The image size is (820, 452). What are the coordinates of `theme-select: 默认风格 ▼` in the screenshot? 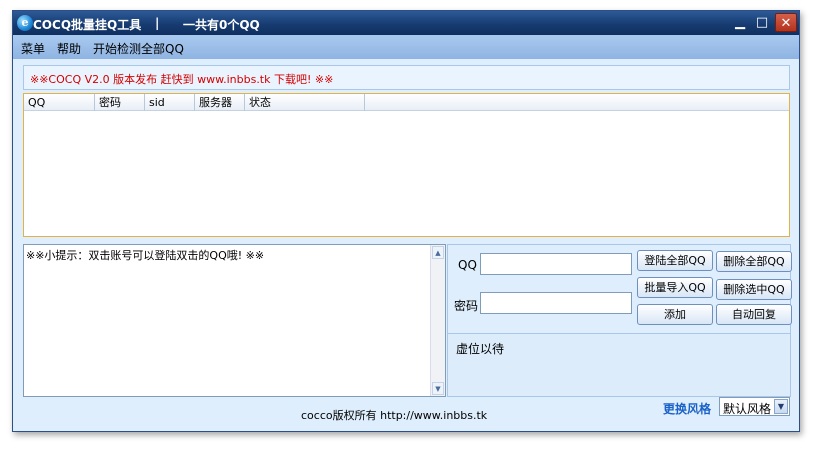 It's located at (754, 406).